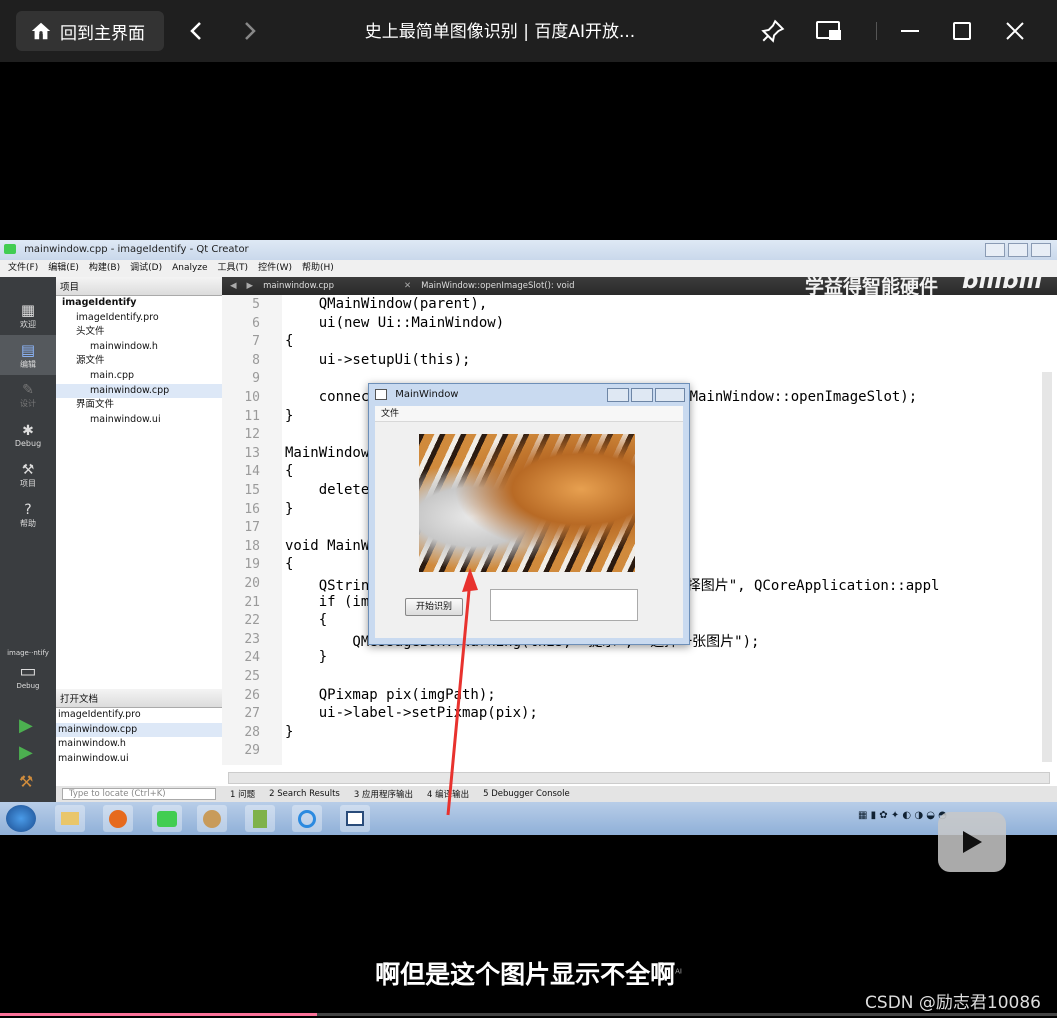 This screenshot has height=1018, width=1057. Describe the element at coordinates (104, 268) in the screenshot. I see `menu-item: 构建(B)` at that location.